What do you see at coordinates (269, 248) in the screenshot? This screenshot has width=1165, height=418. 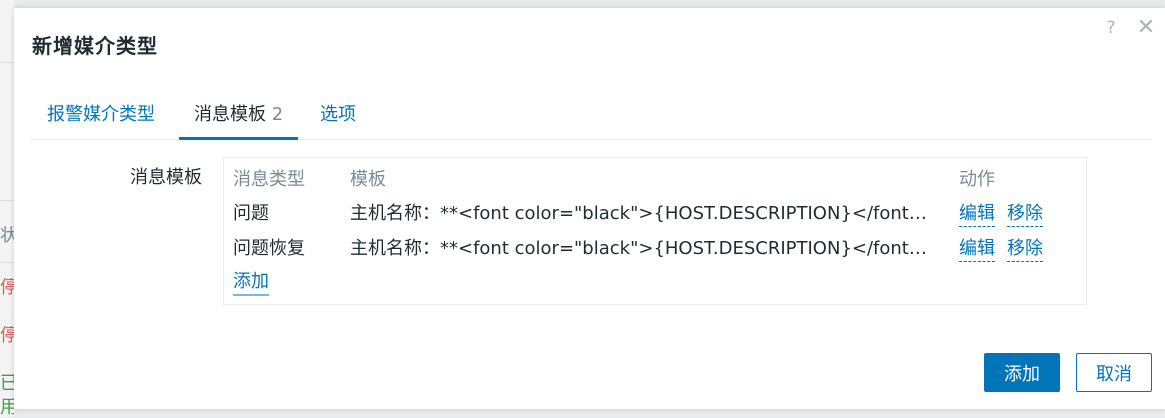 I see `row-message-type: 问题恢复` at bounding box center [269, 248].